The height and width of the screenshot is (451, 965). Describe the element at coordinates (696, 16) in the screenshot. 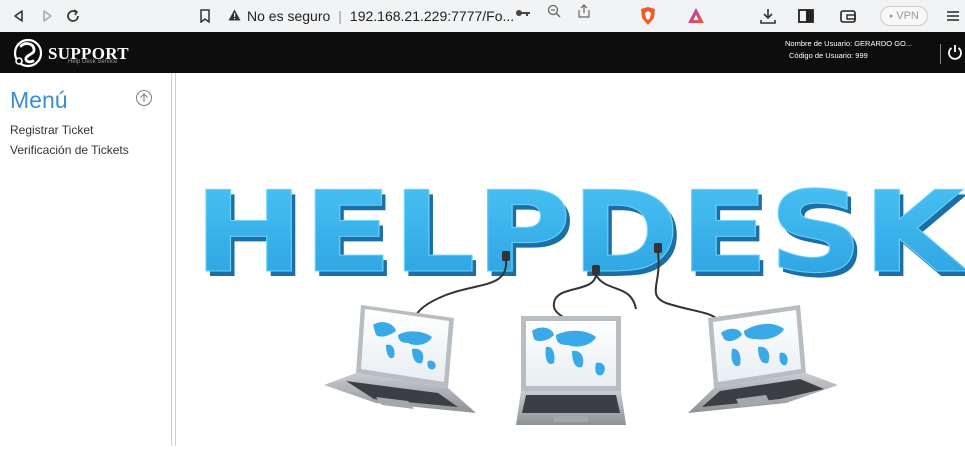

I see `brave-rewards-icon` at that location.